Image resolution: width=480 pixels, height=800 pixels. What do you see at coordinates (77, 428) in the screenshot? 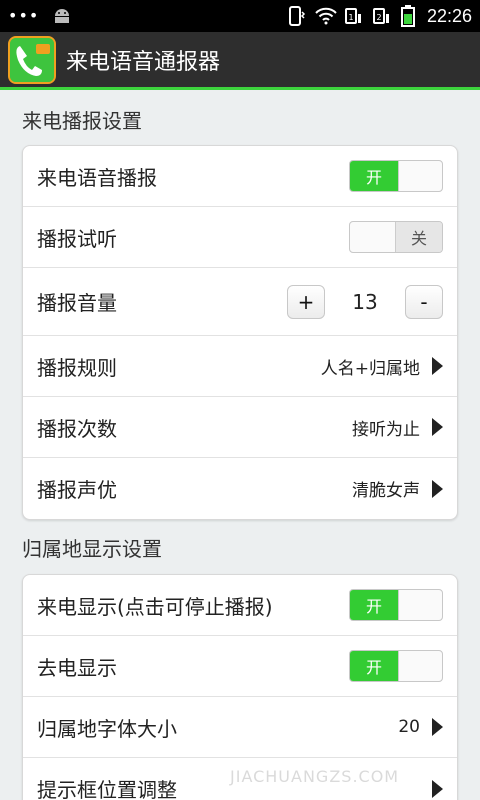
I see `count-label: 播报次数` at bounding box center [77, 428].